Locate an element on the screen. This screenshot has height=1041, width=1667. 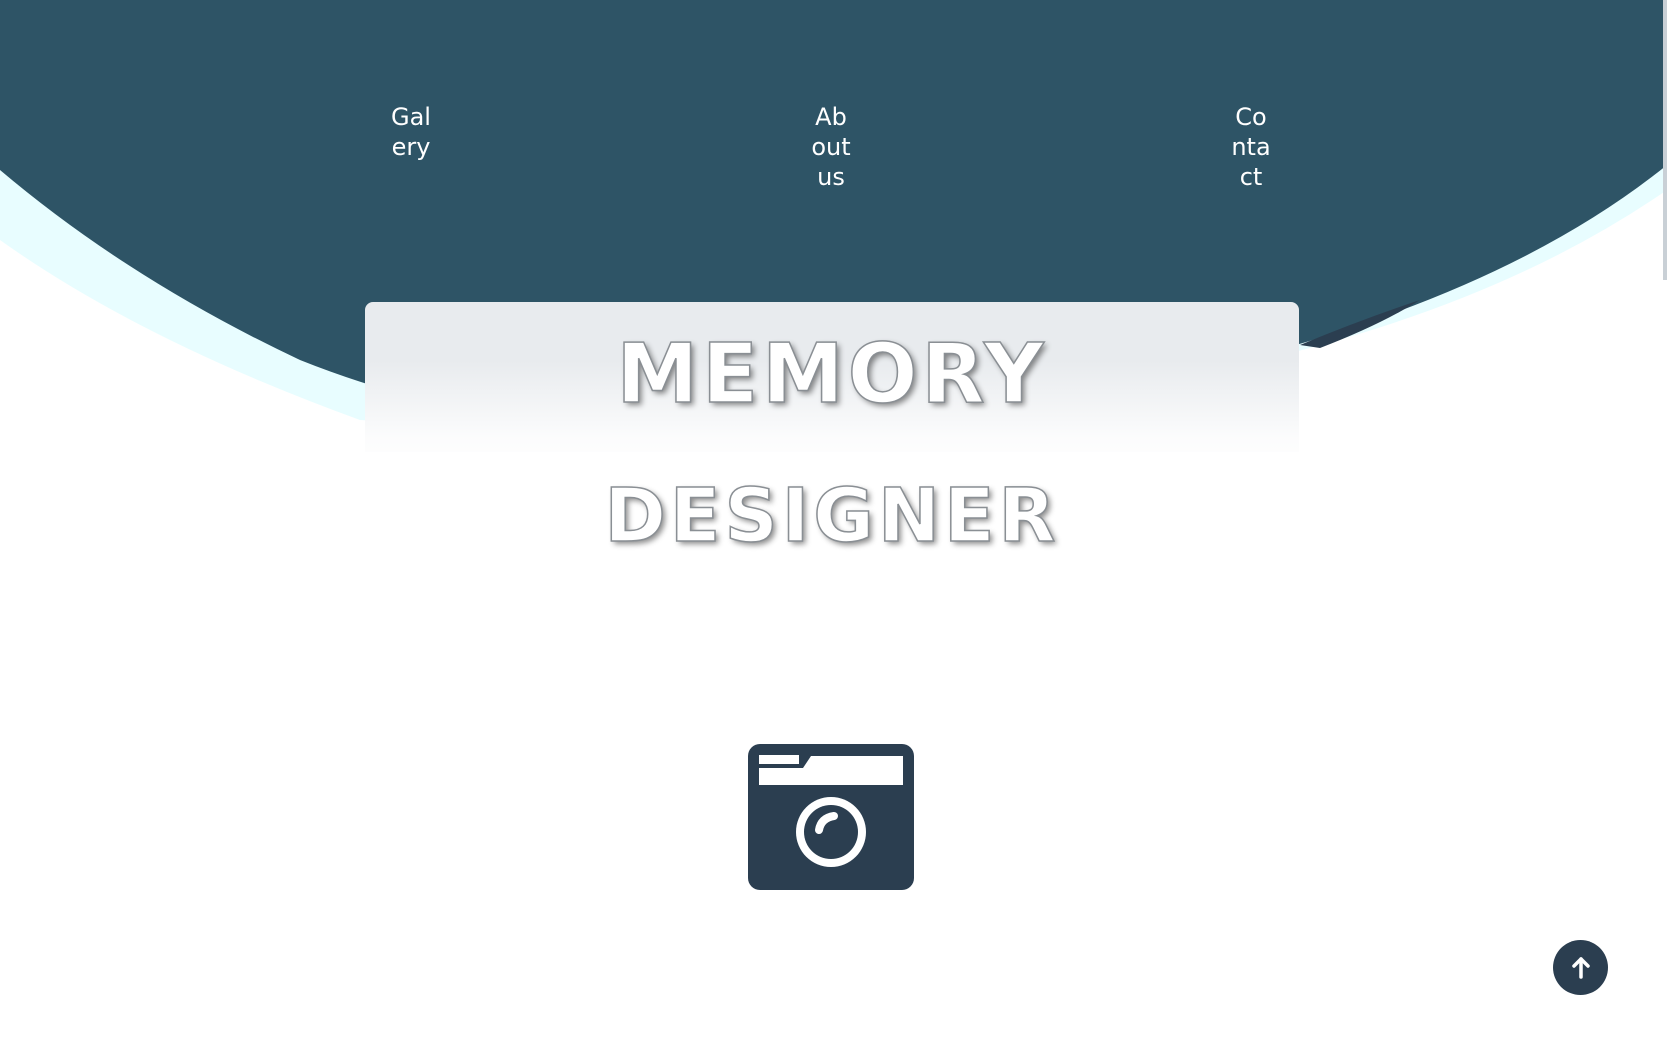
nav-link-gallery-label: Galery is located at coordinates (411, 132).